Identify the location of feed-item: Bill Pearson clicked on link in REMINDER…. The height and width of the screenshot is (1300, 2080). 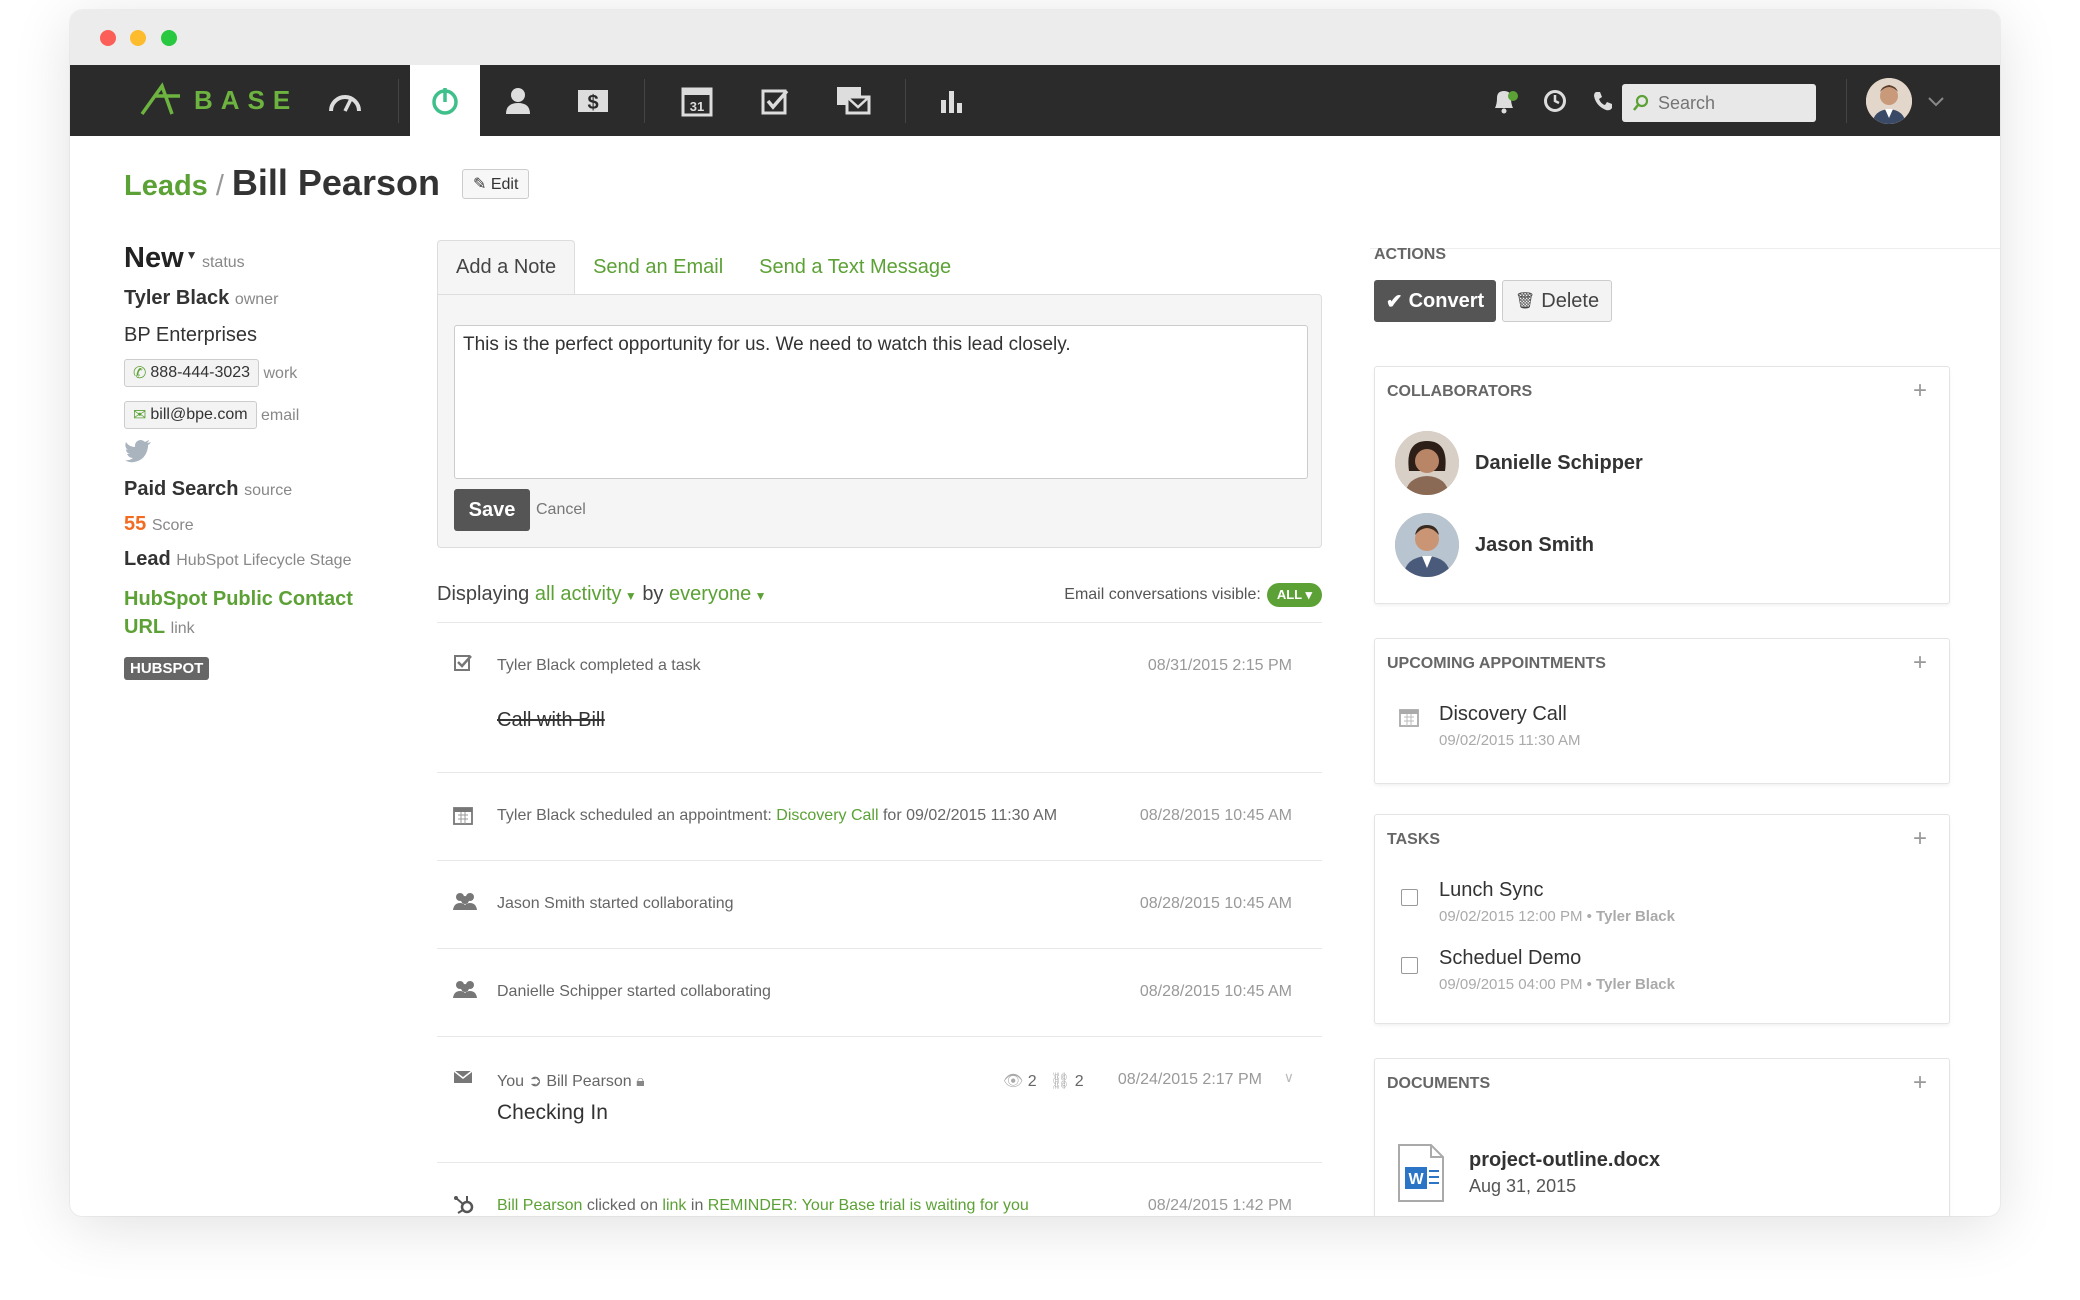
(879, 1189).